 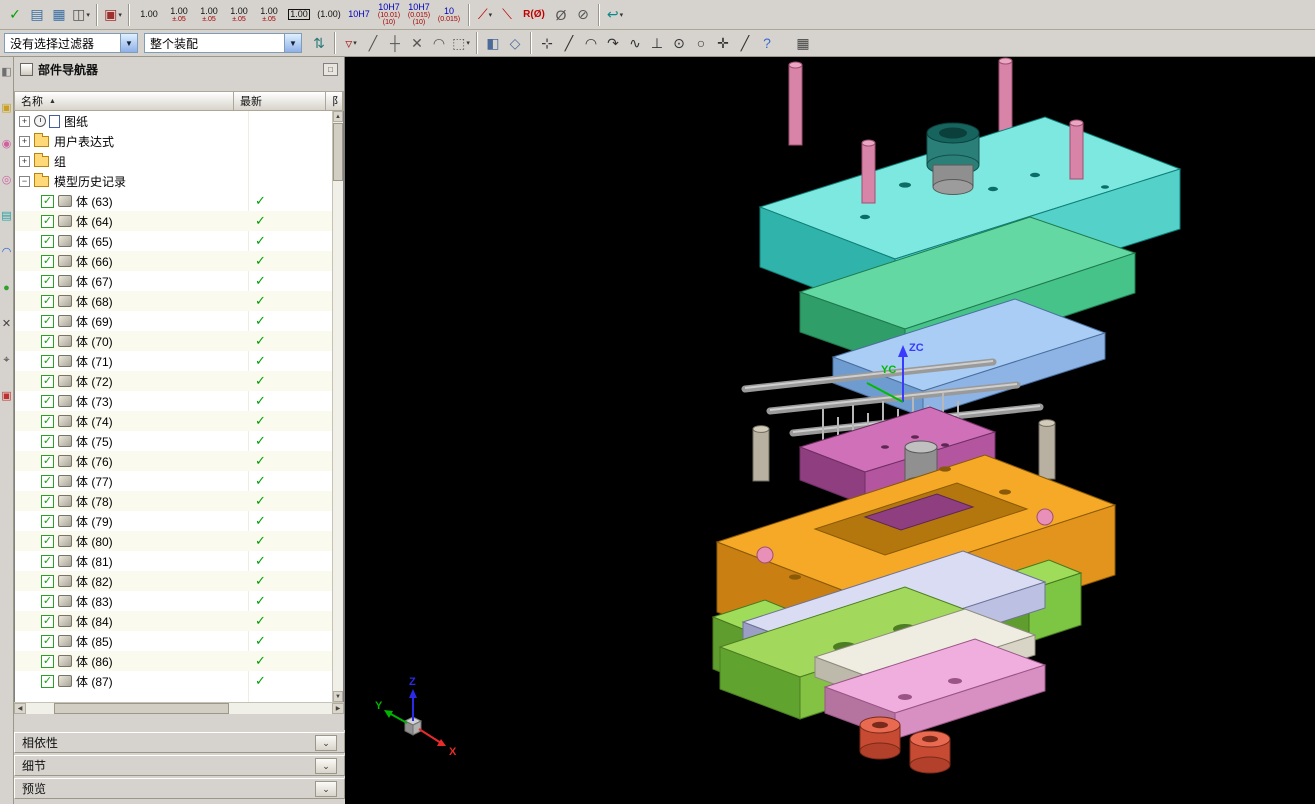 What do you see at coordinates (6, 252) in the screenshot?
I see `docked-arc-icon: ◠` at bounding box center [6, 252].